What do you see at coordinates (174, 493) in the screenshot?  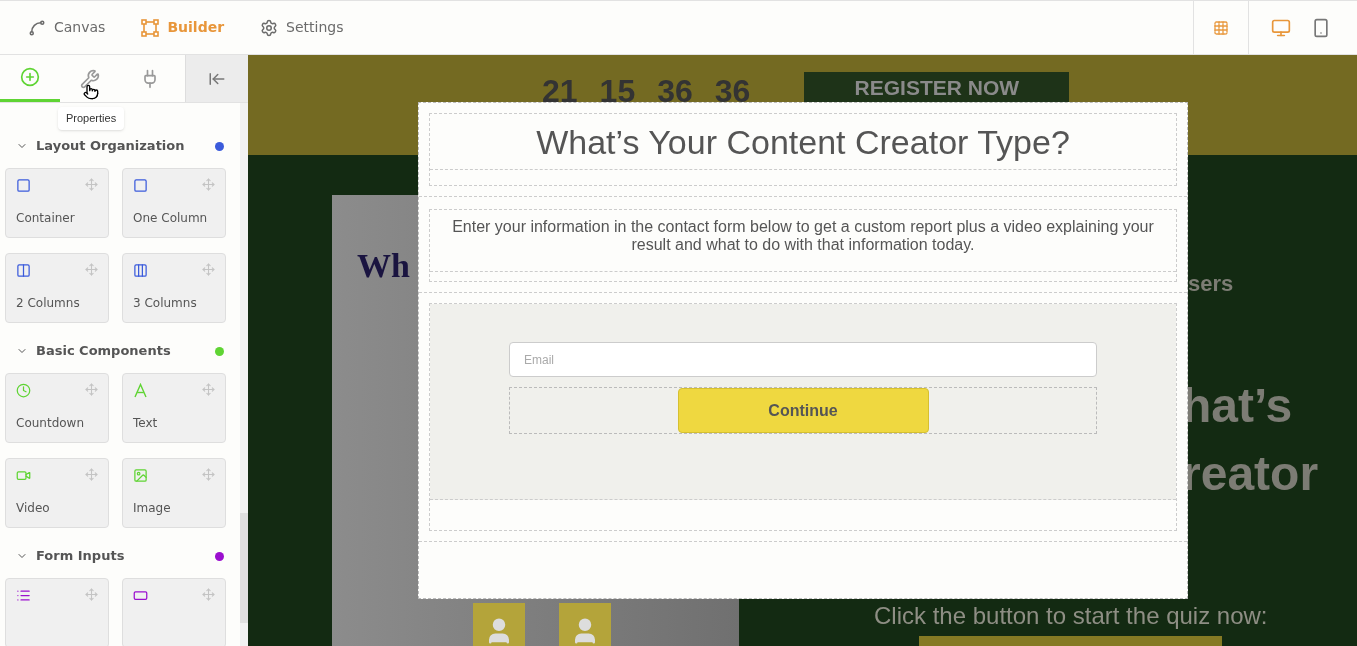 I see `component-card: Image` at bounding box center [174, 493].